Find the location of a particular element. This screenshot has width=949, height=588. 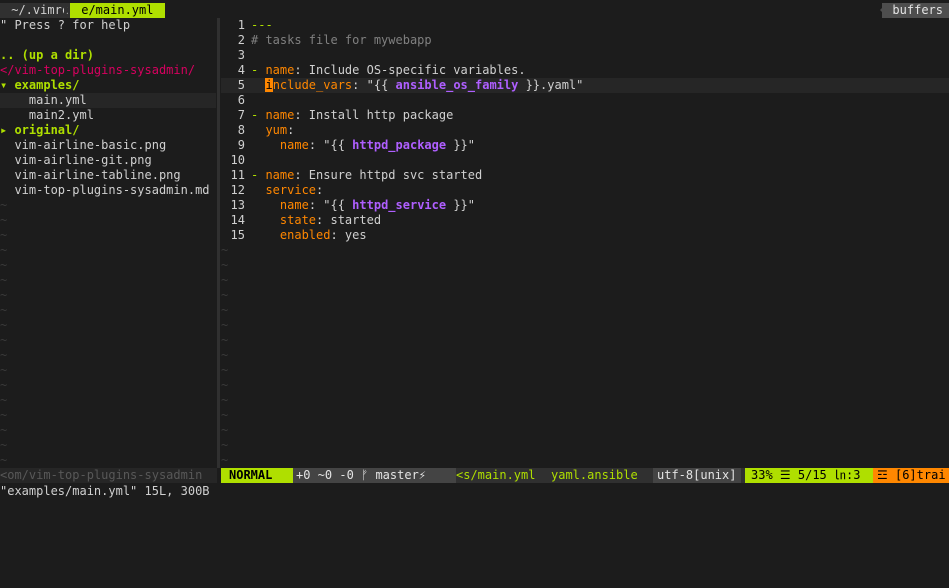

tab-main-yml: e/main.yml is located at coordinates (117, 10).